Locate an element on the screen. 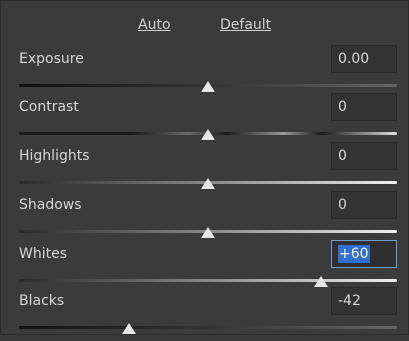 This screenshot has height=341, width=409. whites-value-field: +60 is located at coordinates (364, 254).